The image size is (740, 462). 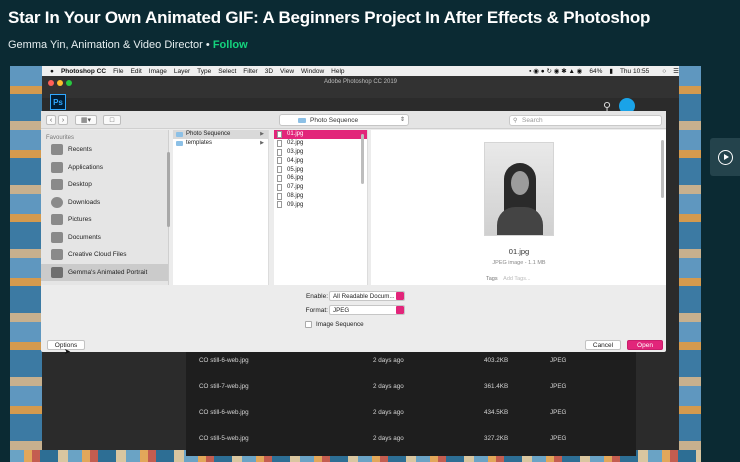 I want to click on file-label: 08.jpg, so click(x=295, y=195).